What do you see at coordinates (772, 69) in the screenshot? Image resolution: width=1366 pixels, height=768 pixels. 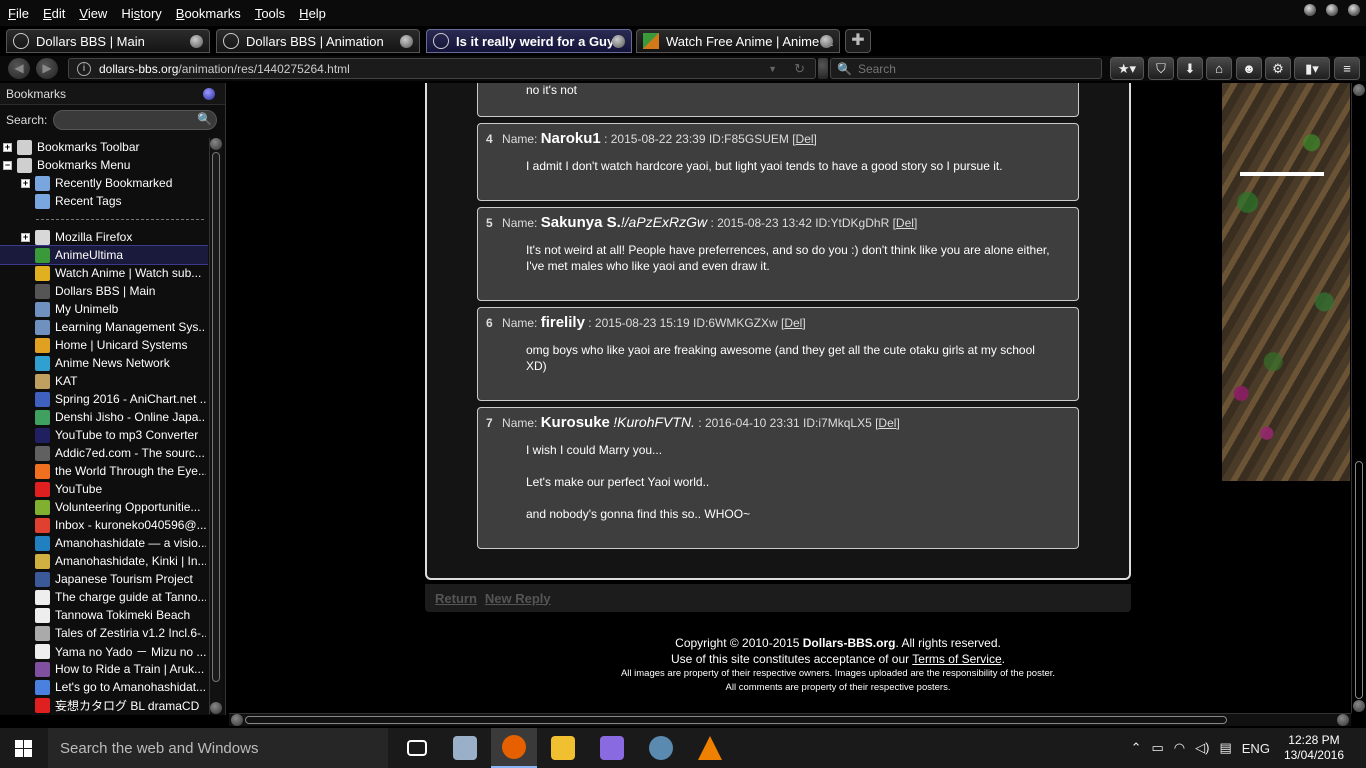 I see `url-dropdown-icon: ▼` at bounding box center [772, 69].